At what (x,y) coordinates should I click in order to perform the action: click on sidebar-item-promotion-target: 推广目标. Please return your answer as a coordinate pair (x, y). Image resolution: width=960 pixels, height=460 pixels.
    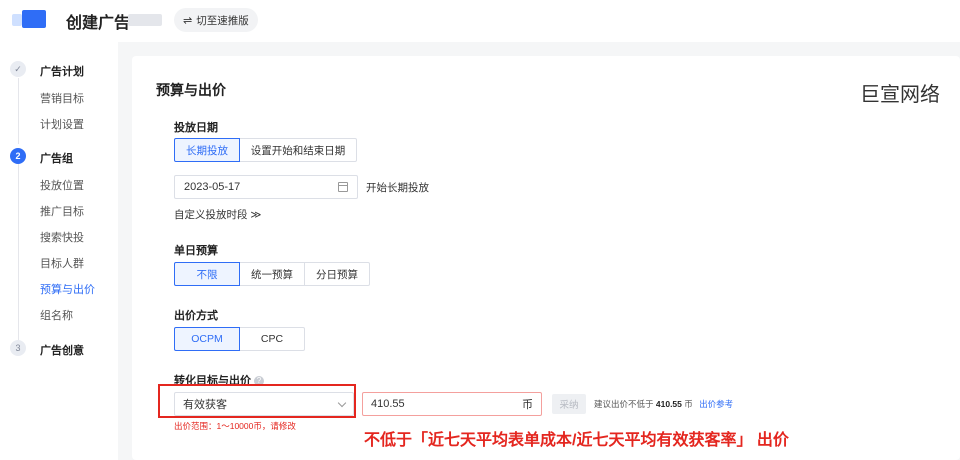
    Looking at the image, I should click on (62, 211).